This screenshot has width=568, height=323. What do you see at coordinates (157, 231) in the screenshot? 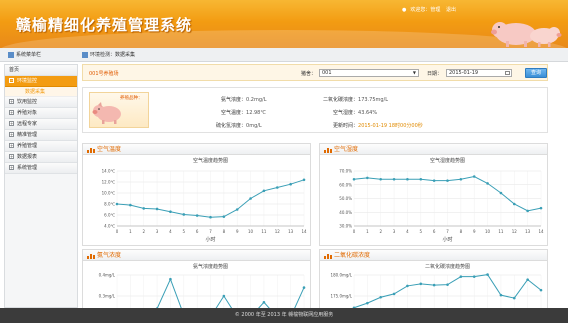
I see `x-tick-label: 3` at bounding box center [157, 231].